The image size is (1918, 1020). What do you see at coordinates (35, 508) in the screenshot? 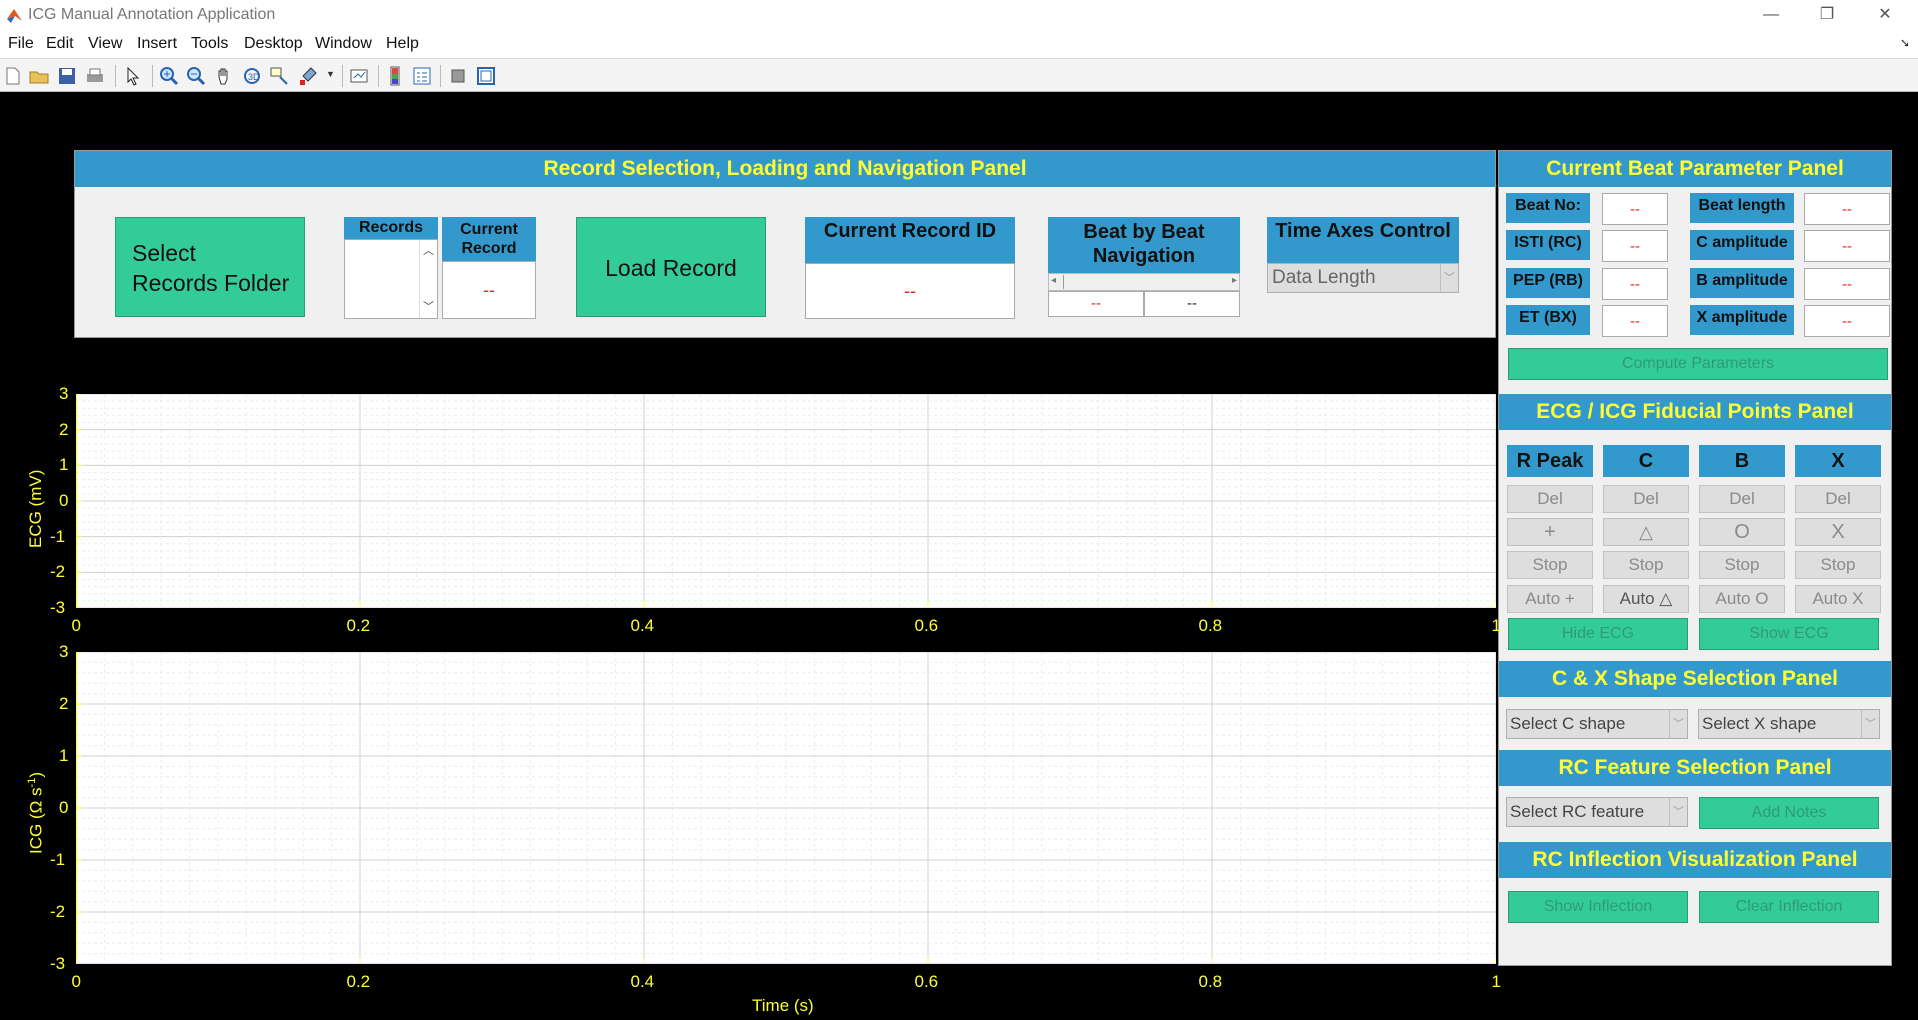
I see `ecg-ylabel: ECG (mV)` at bounding box center [35, 508].